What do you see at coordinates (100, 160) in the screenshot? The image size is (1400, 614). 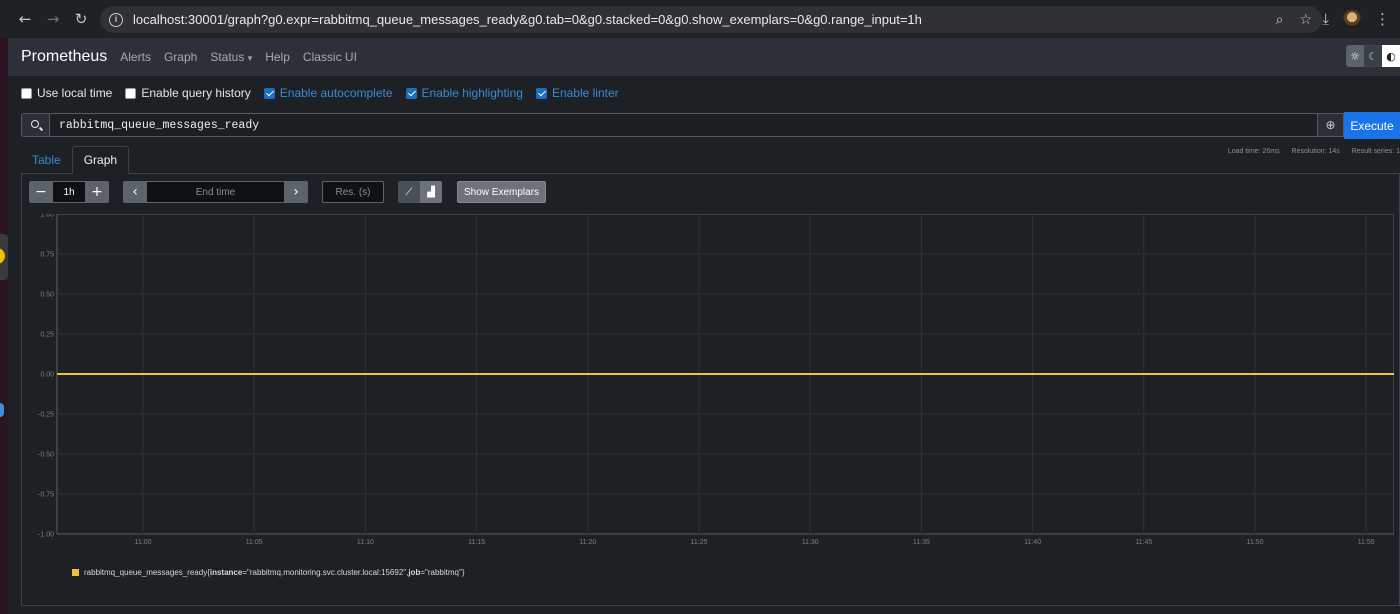 I see `tab-graph: Graph` at bounding box center [100, 160].